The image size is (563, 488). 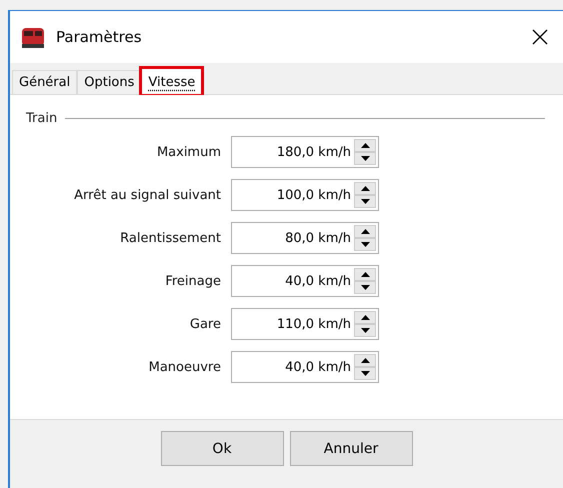 What do you see at coordinates (188, 152) in the screenshot?
I see `field-label: Maximum` at bounding box center [188, 152].